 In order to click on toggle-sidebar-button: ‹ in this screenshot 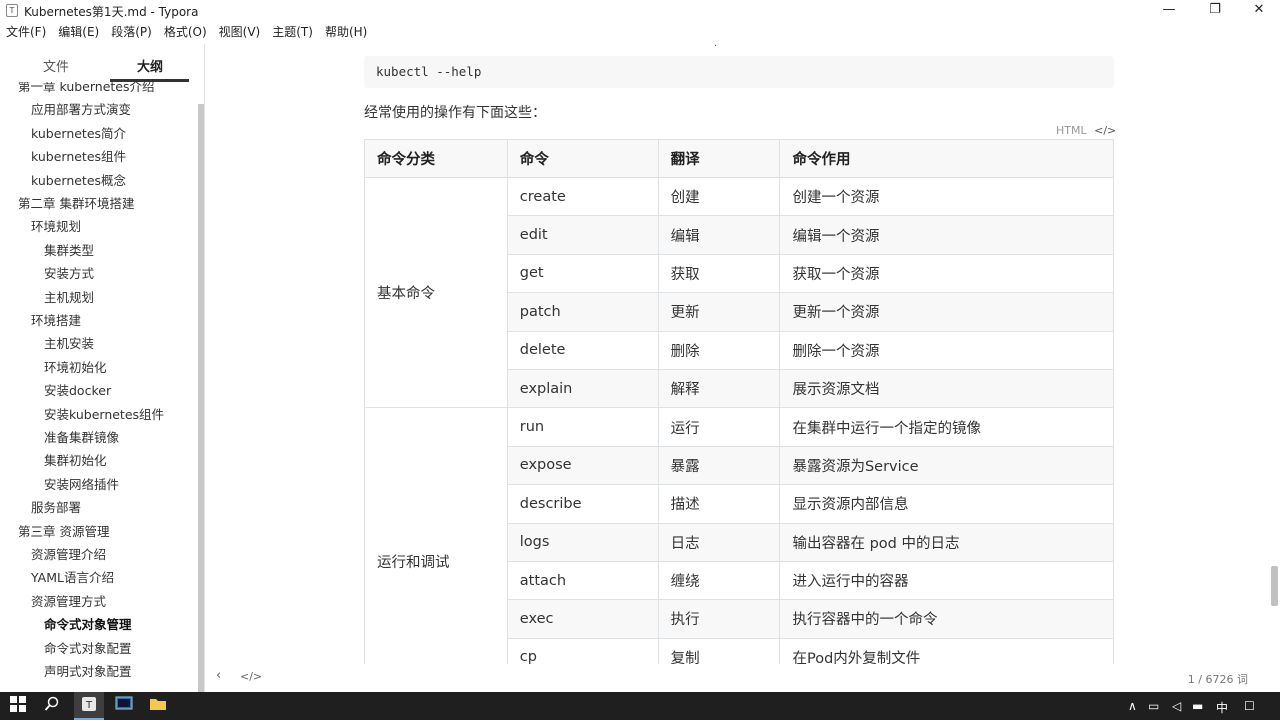, I will do `click(218, 675)`.